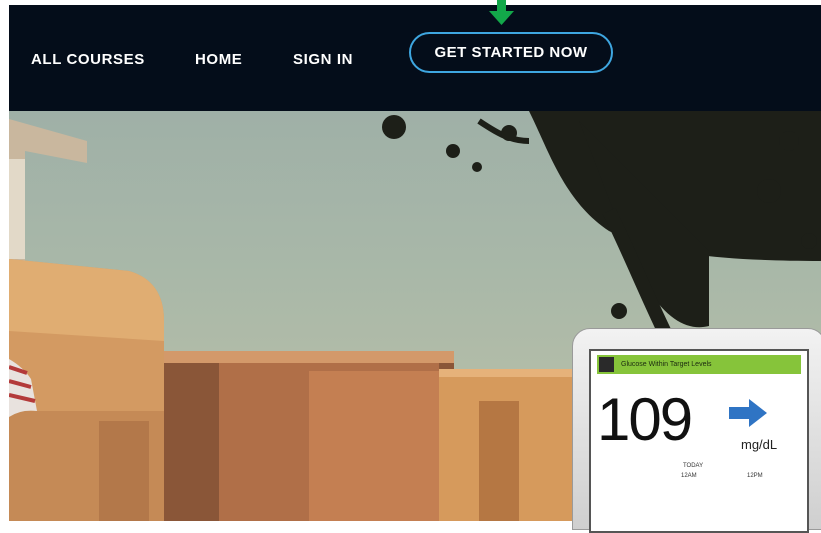  What do you see at coordinates (666, 364) in the screenshot?
I see `status-text: Glucose Within Target Levels` at bounding box center [666, 364].